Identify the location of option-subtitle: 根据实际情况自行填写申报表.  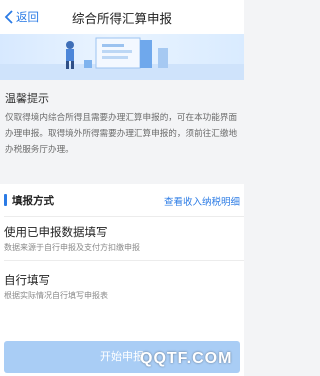
(56, 295).